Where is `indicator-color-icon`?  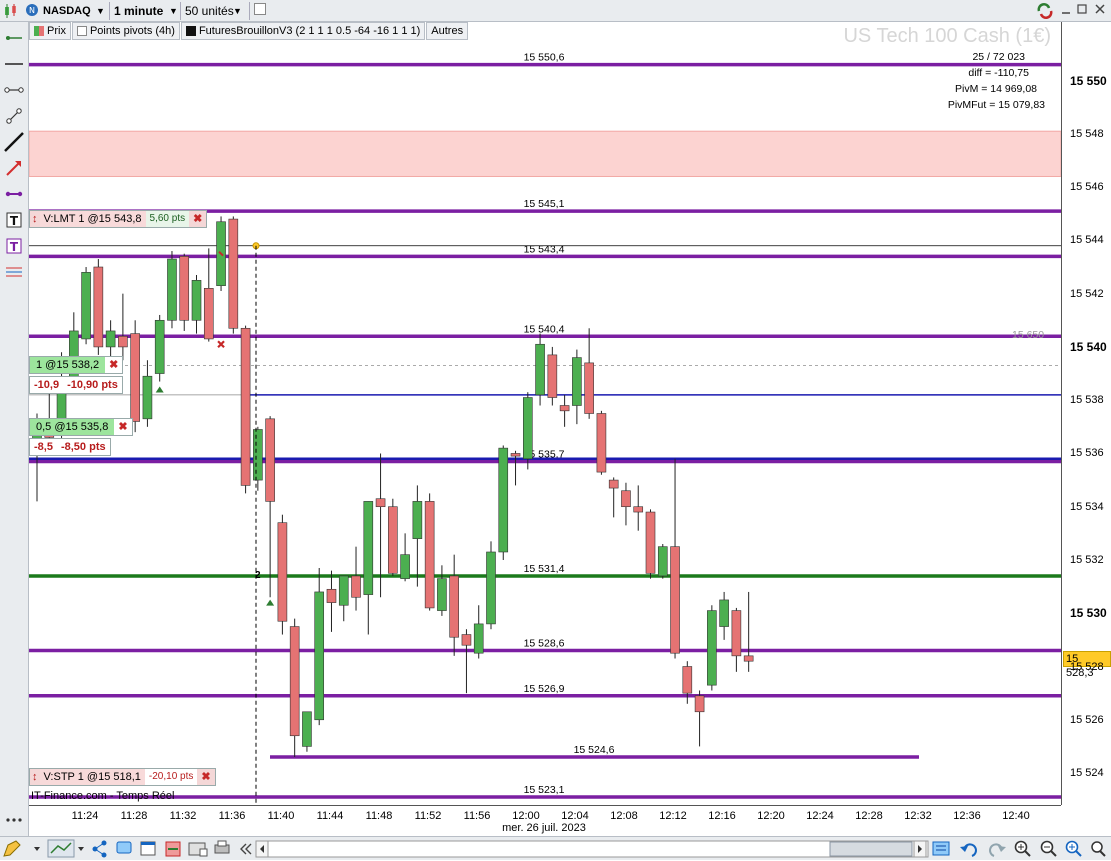 indicator-color-icon is located at coordinates (190, 31).